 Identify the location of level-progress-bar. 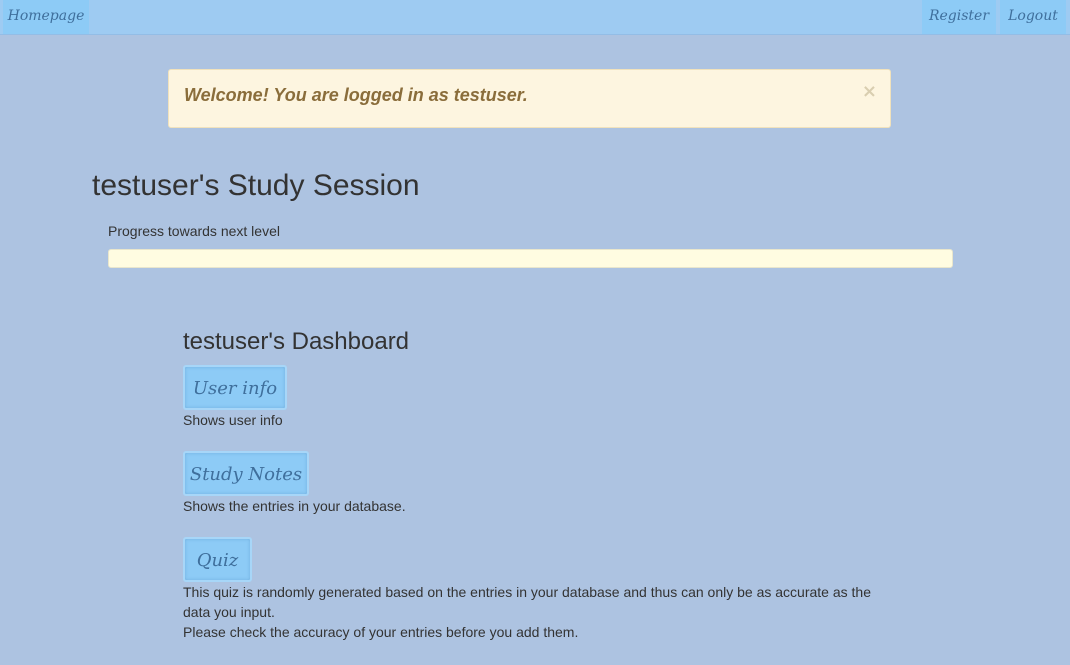
(530, 258).